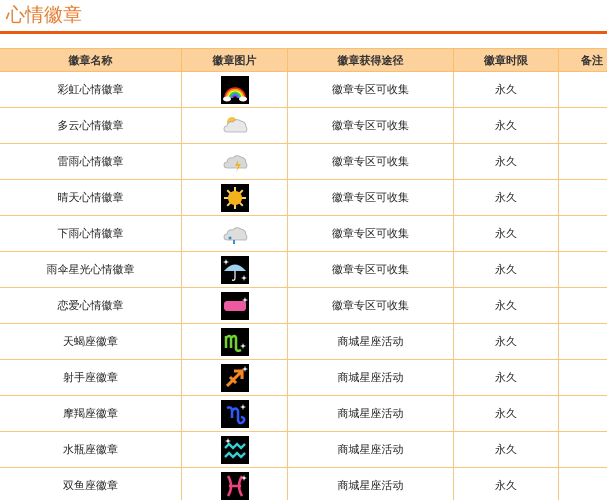 The height and width of the screenshot is (500, 607). I want to click on badge-name: 雷雨心情徽章, so click(91, 161).